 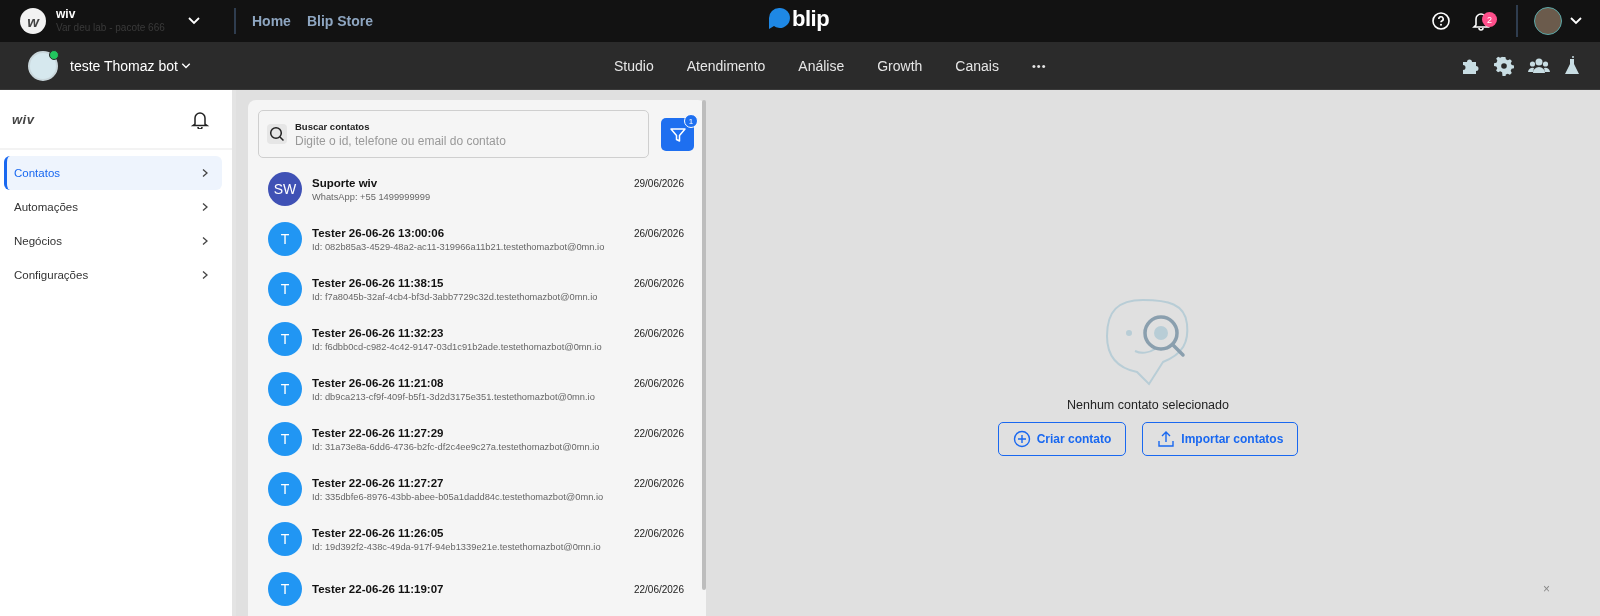 What do you see at coordinates (1441, 21) in the screenshot?
I see `help-icon` at bounding box center [1441, 21].